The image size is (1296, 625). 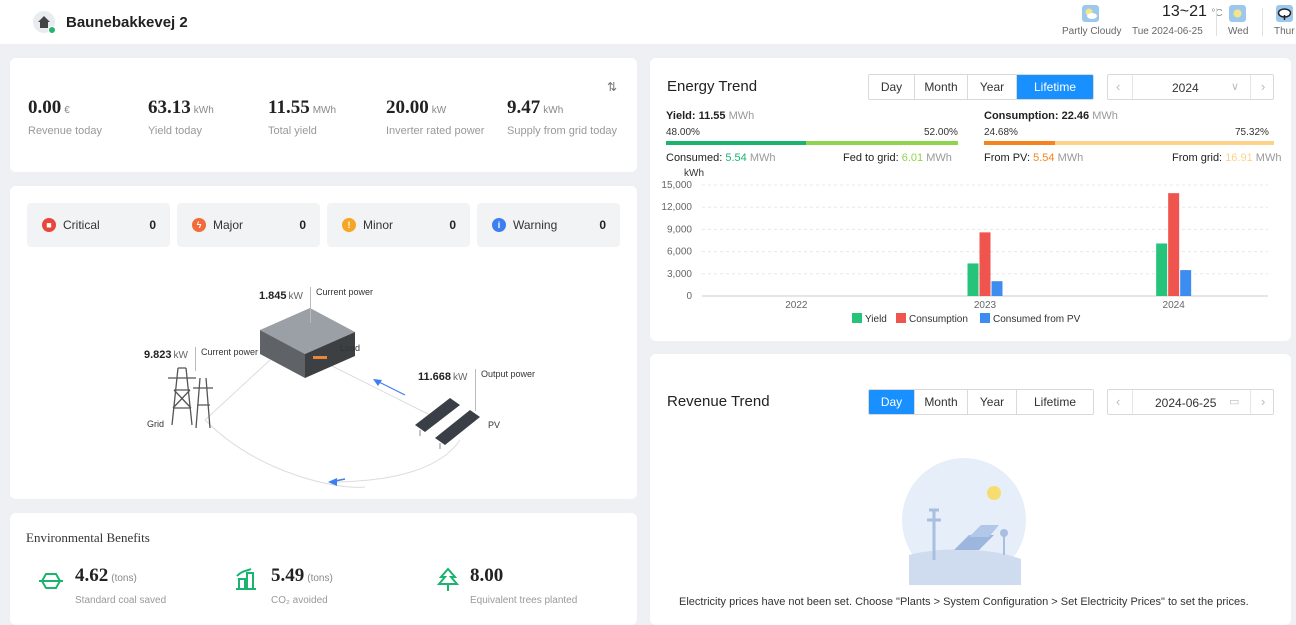 I want to click on sunny-icon, so click(x=1237, y=13).